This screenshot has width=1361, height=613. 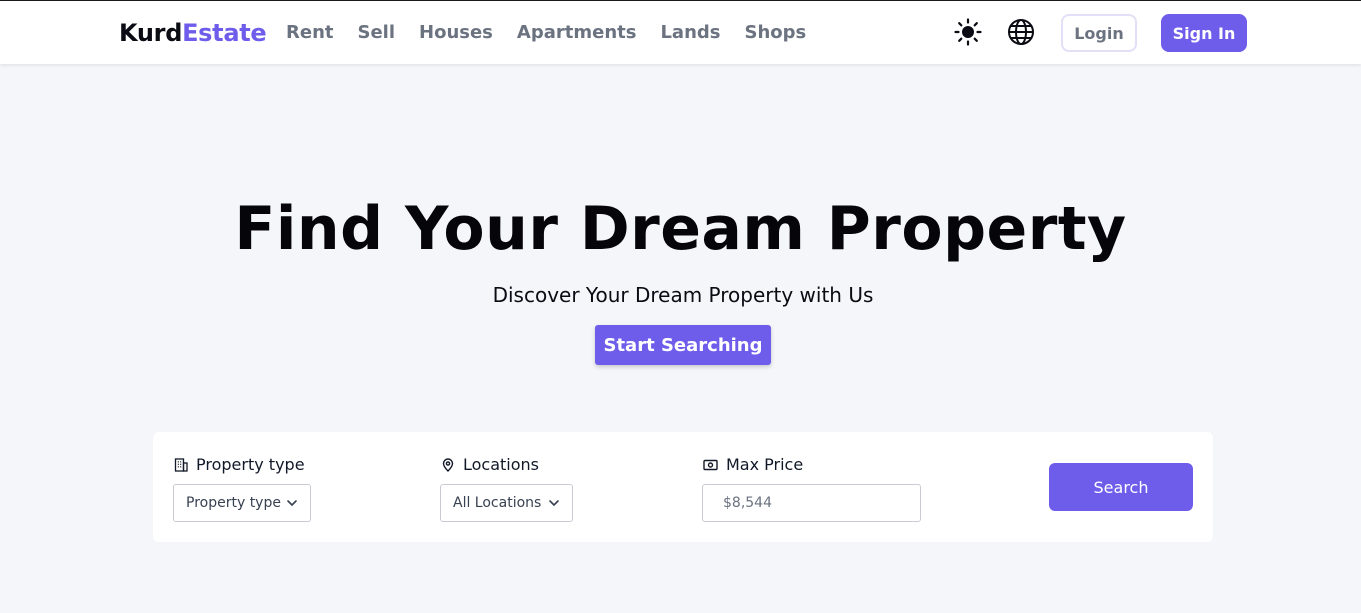 I want to click on nav-link-lands: Lands, so click(x=690, y=32).